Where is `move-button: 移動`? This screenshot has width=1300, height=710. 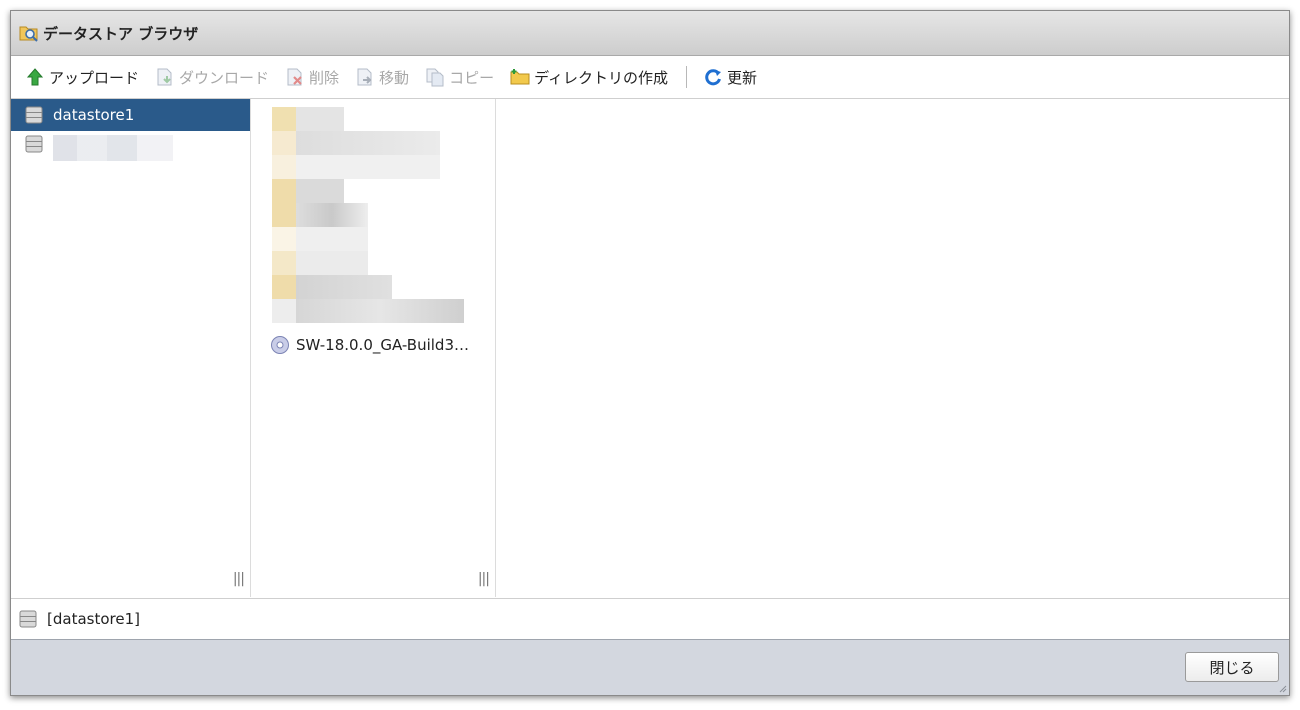 move-button: 移動 is located at coordinates (382, 77).